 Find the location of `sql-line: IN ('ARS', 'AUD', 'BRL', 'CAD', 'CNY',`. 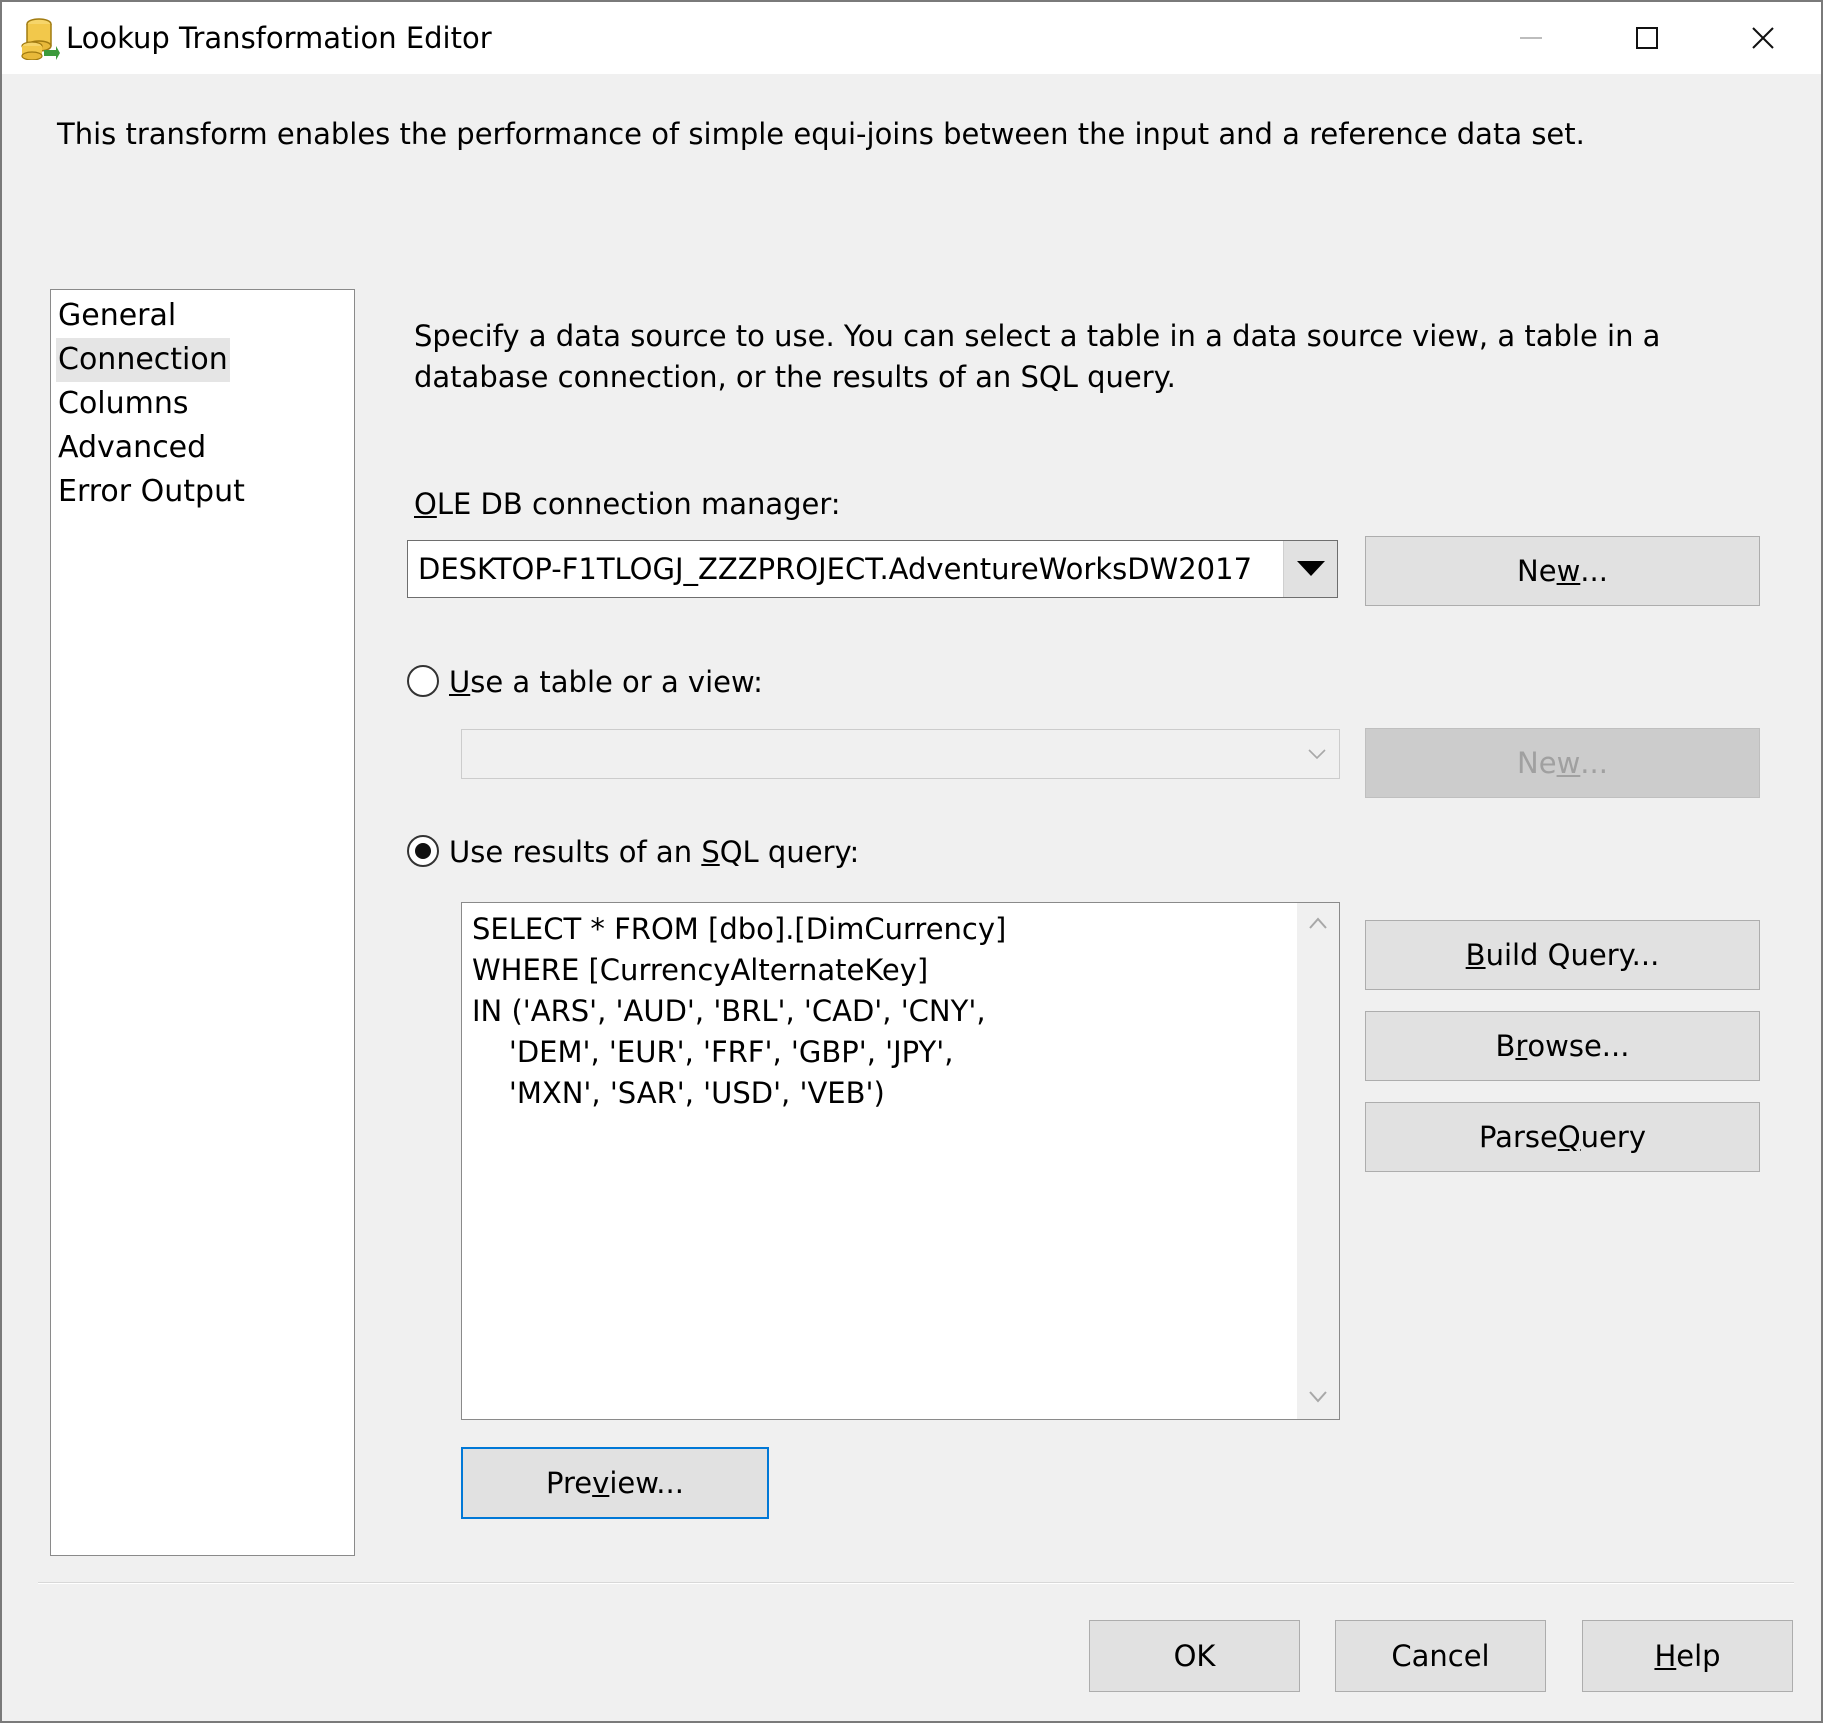

sql-line: IN ('ARS', 'AUD', 'BRL', 'CAD', 'CNY', is located at coordinates (729, 1011).